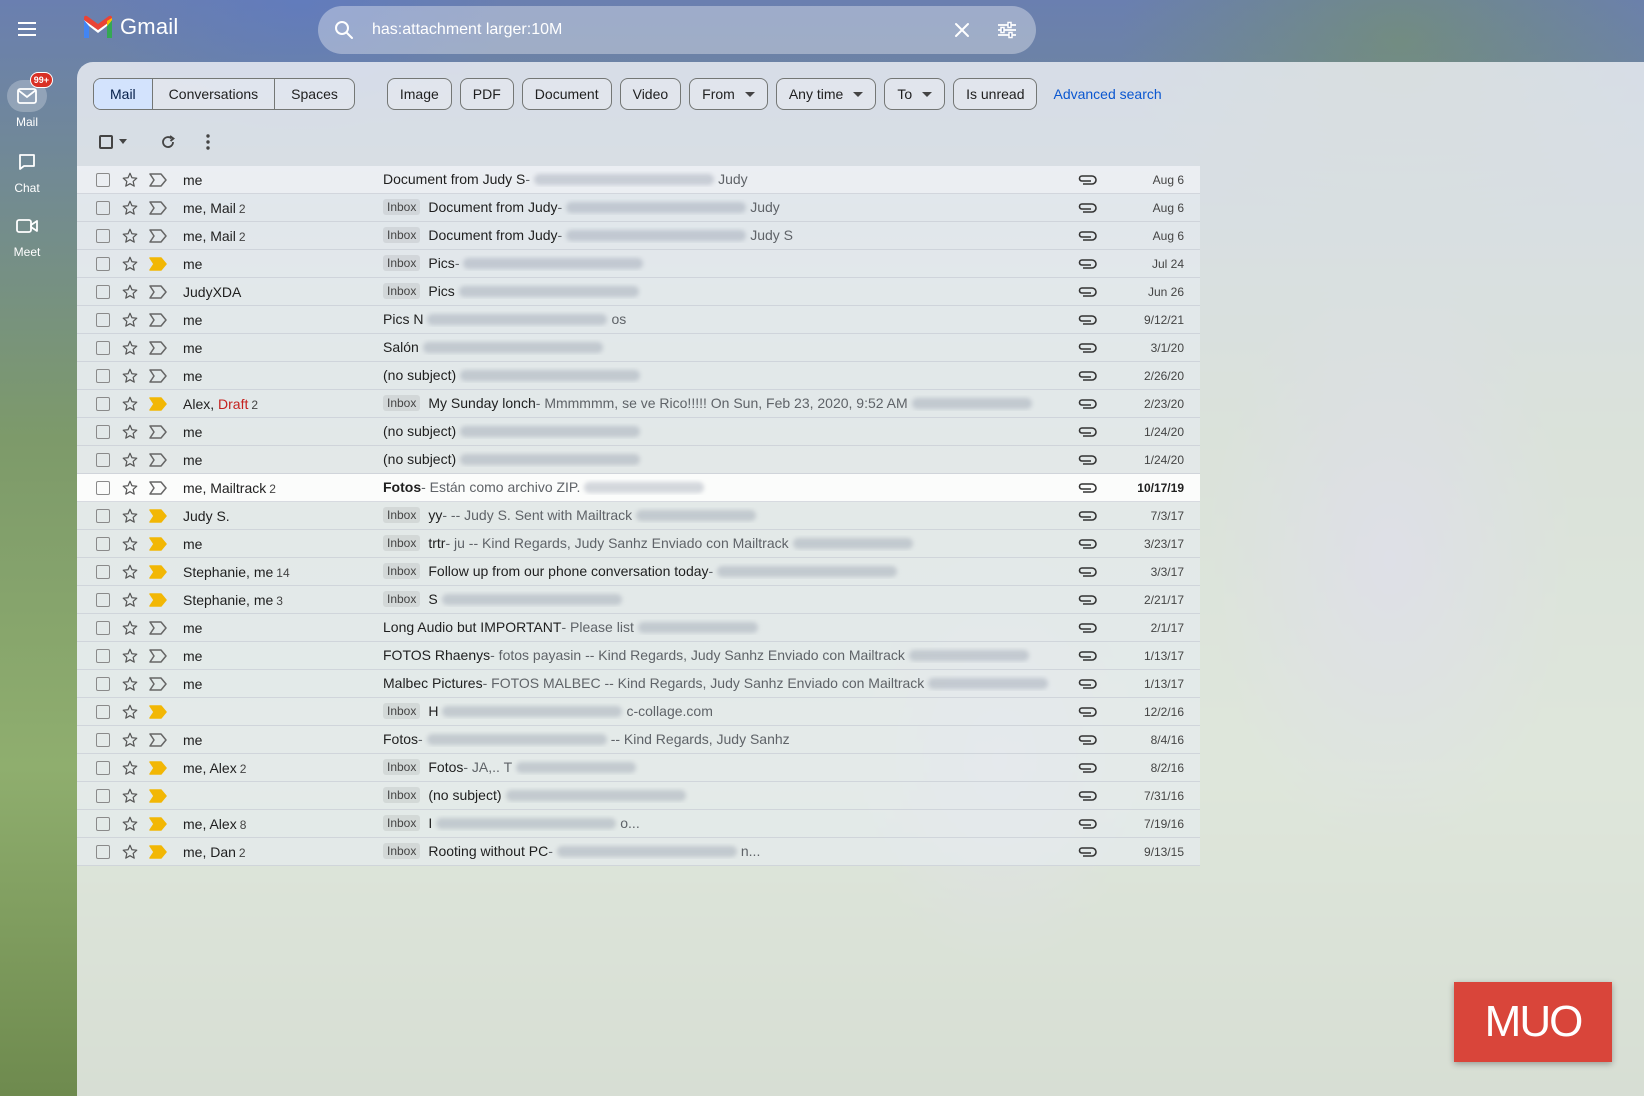 Image resolution: width=1644 pixels, height=1096 pixels. Describe the element at coordinates (962, 30) in the screenshot. I see `close-icon` at that location.